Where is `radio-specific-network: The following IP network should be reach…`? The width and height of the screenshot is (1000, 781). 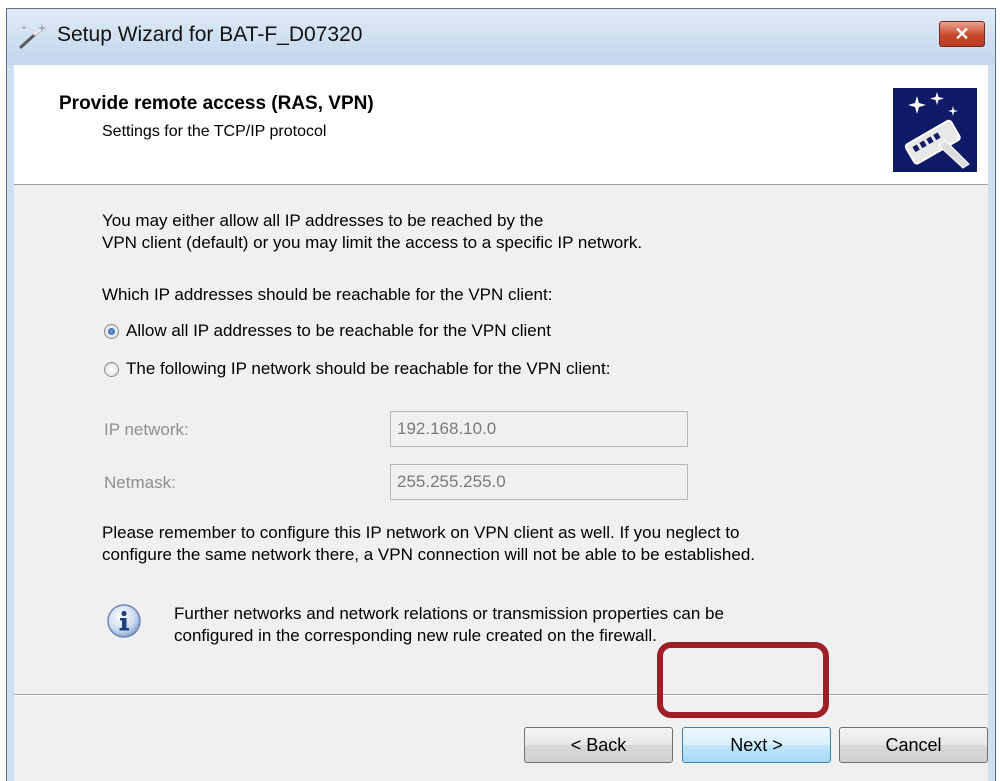 radio-specific-network: The following IP network should be reach… is located at coordinates (357, 369).